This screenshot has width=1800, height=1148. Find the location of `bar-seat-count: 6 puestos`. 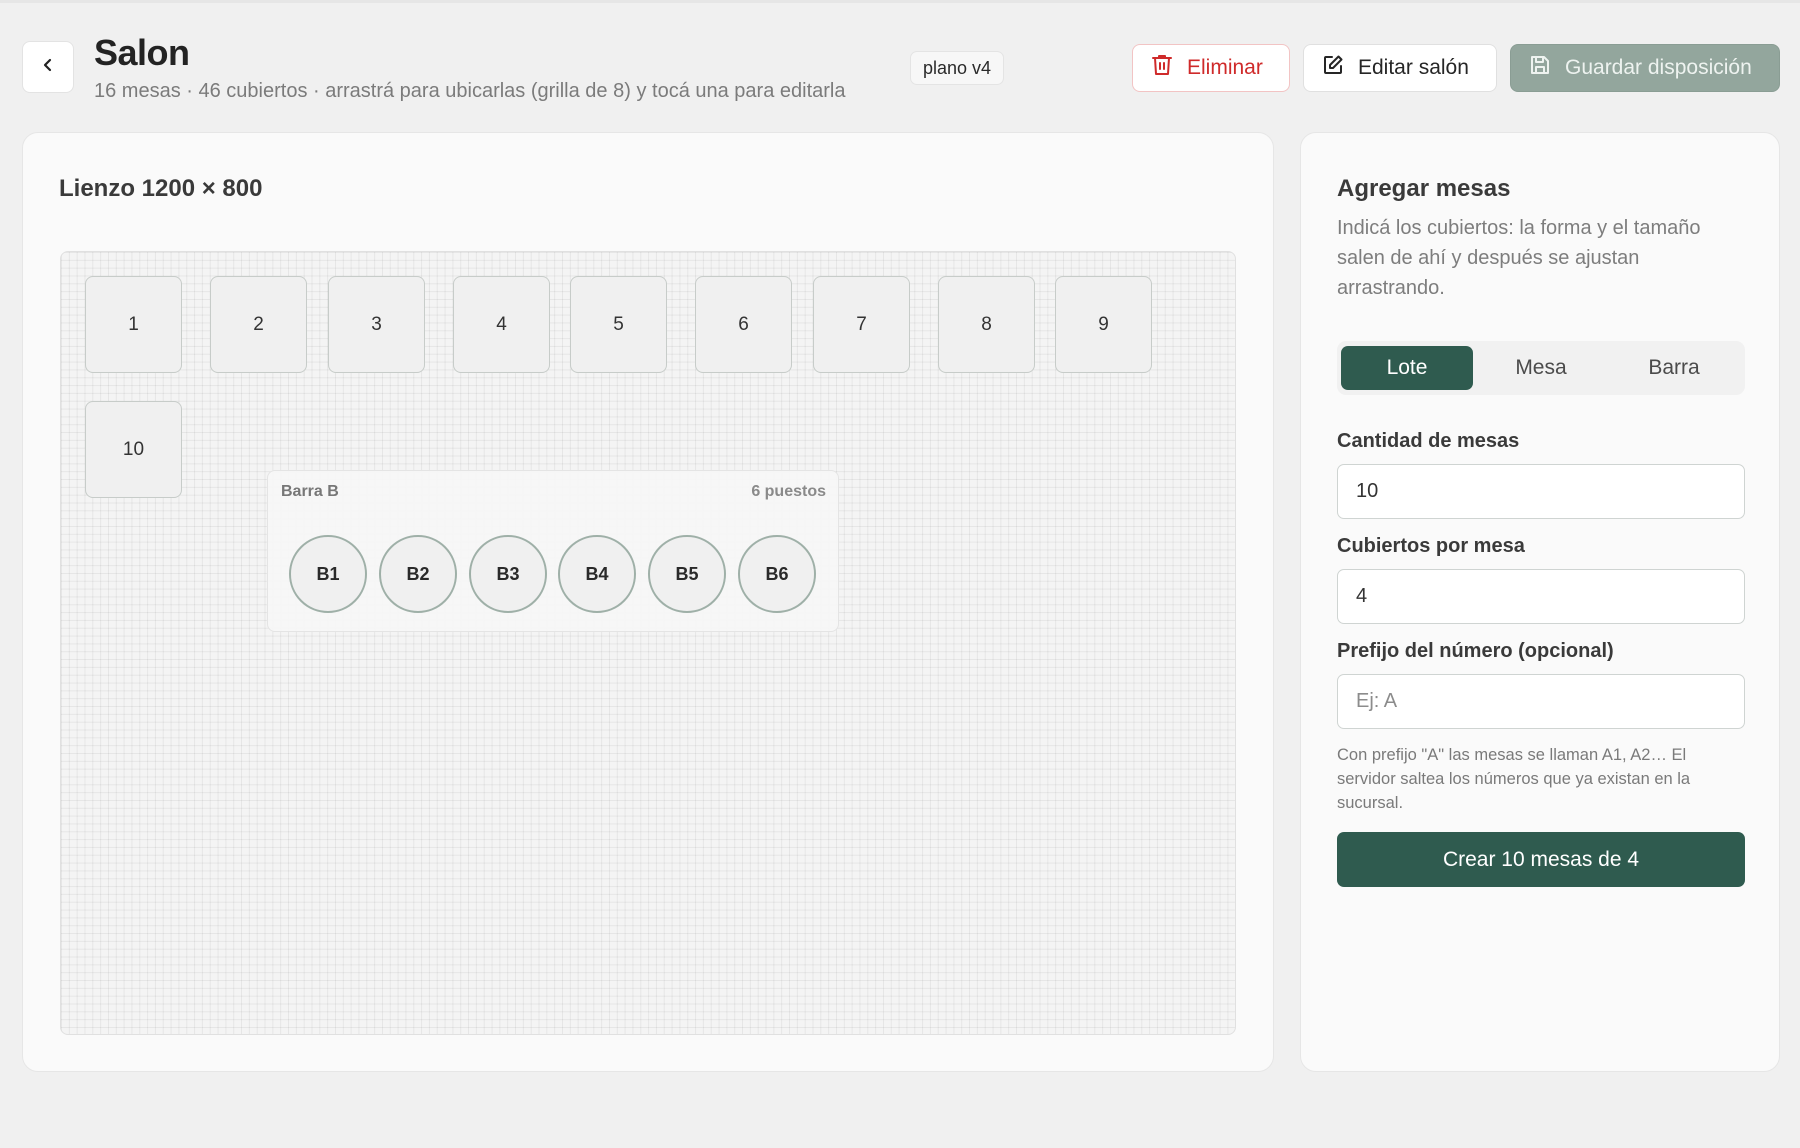

bar-seat-count: 6 puestos is located at coordinates (788, 491).